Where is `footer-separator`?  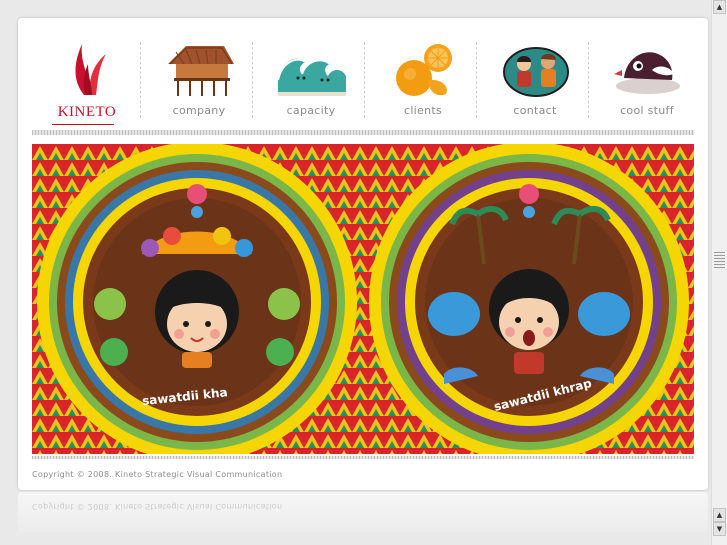 footer-separator is located at coordinates (363, 457).